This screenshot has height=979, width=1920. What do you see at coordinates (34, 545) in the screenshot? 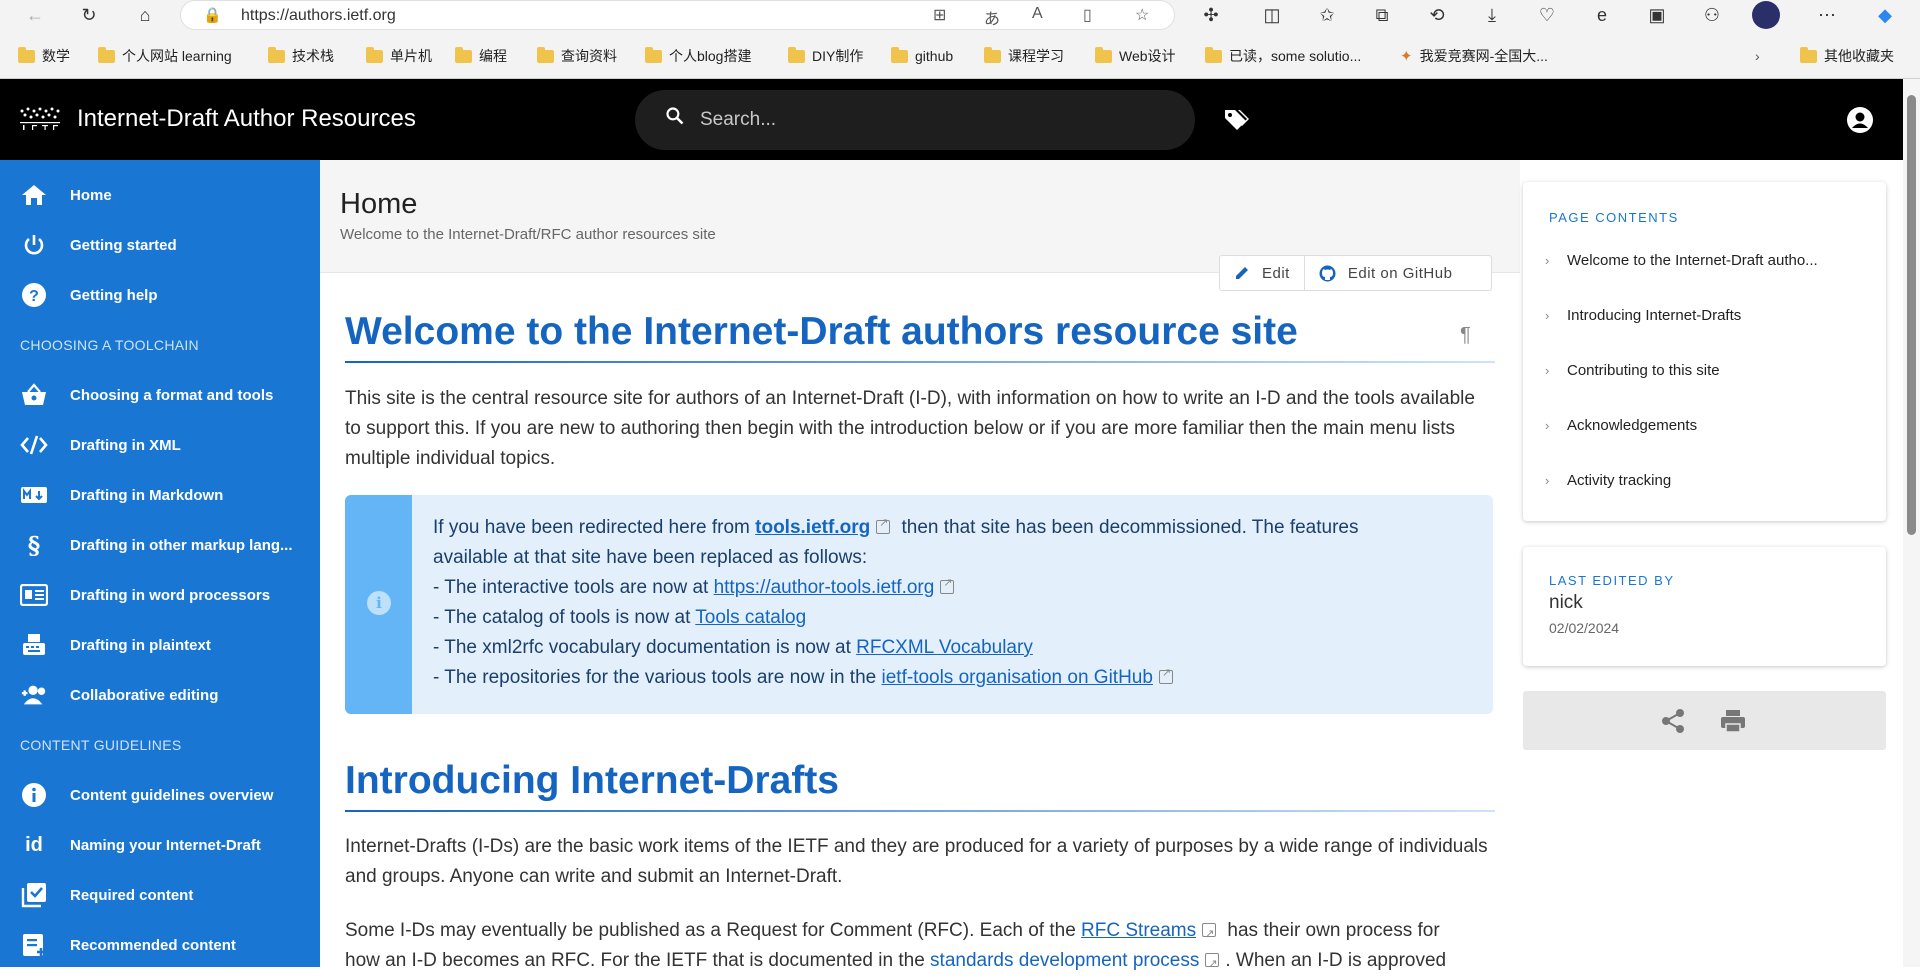
I see `section-icon: §` at bounding box center [34, 545].